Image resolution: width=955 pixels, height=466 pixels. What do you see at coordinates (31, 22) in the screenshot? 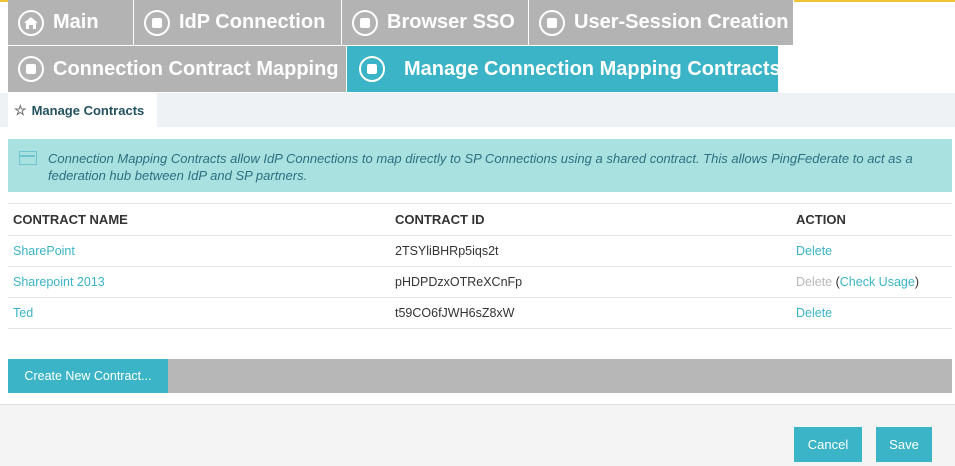
I see `home-icon` at bounding box center [31, 22].